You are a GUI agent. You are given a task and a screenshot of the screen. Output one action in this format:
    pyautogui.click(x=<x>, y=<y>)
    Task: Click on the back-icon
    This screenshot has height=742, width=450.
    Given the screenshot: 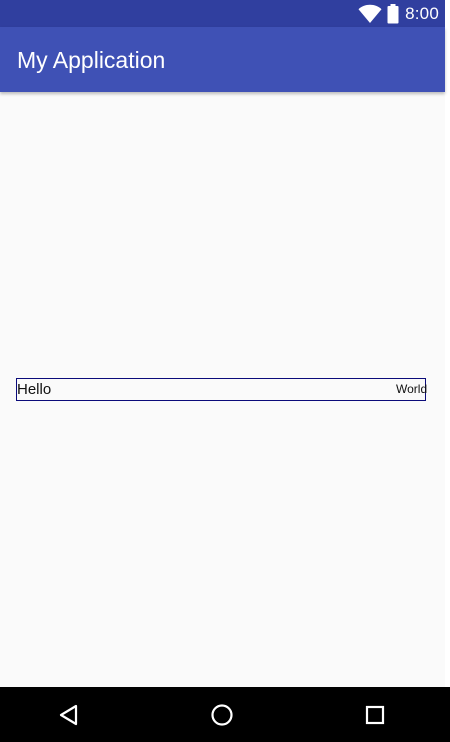 What is the action you would take?
    pyautogui.click(x=68, y=715)
    